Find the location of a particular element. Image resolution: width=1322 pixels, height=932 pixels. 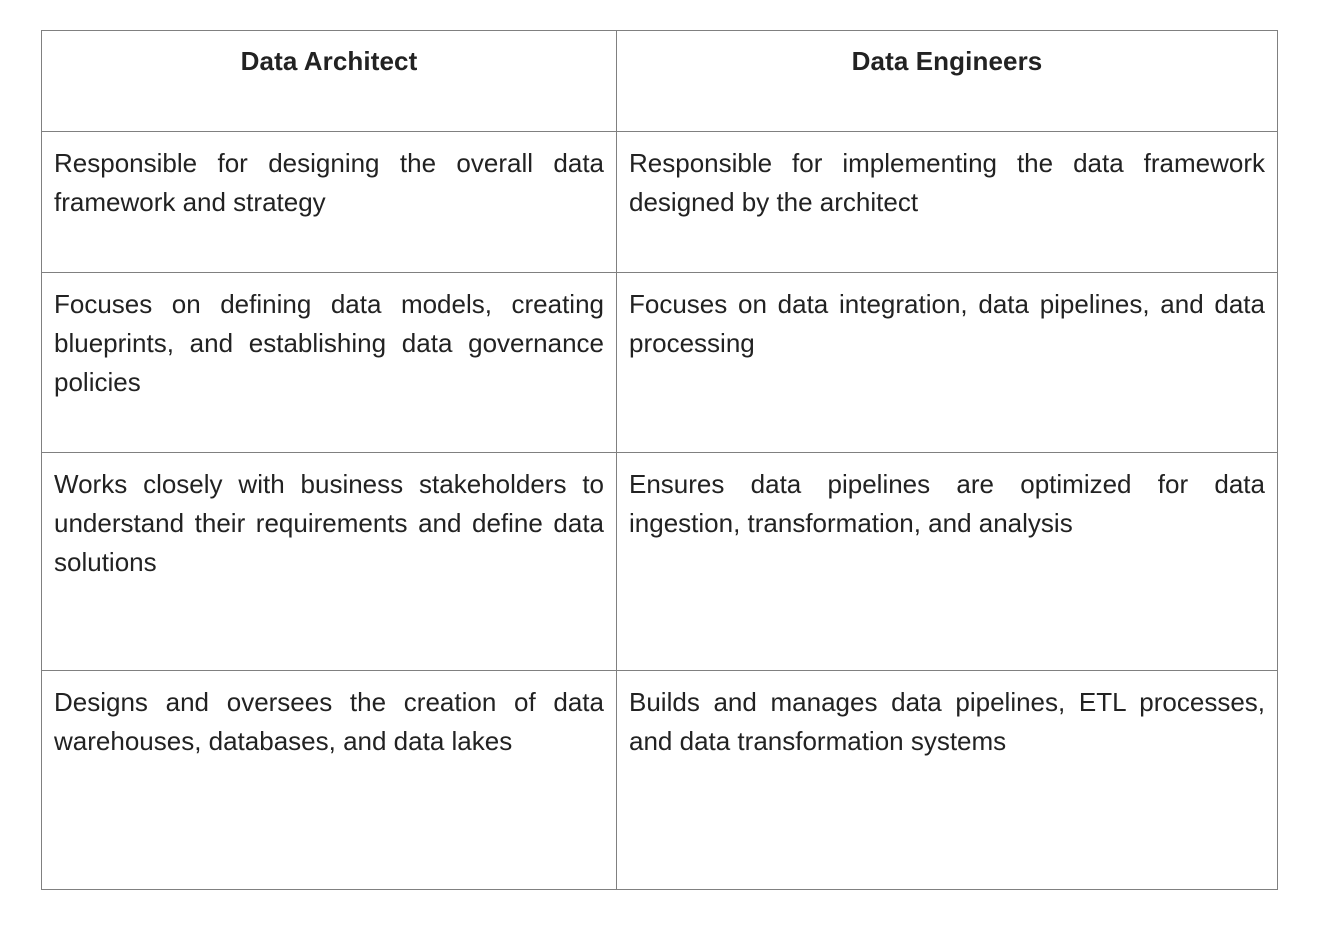

column-header-data-architect: Data Architect is located at coordinates (329, 81).